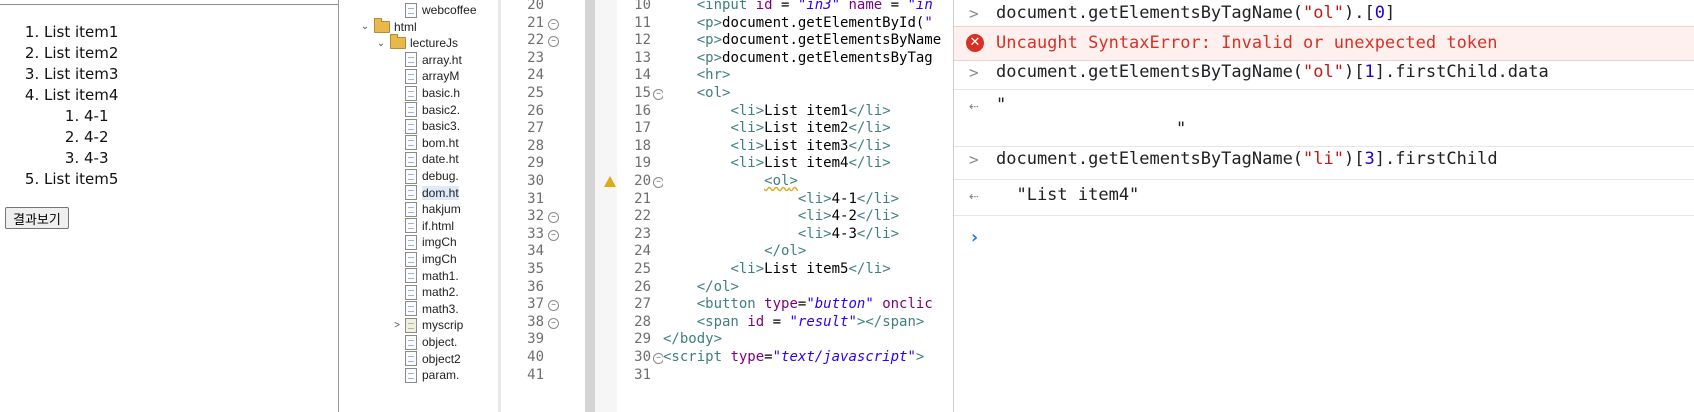 This screenshot has width=1694, height=412. What do you see at coordinates (440, 176) in the screenshot?
I see `explorer-item-label: debug.` at bounding box center [440, 176].